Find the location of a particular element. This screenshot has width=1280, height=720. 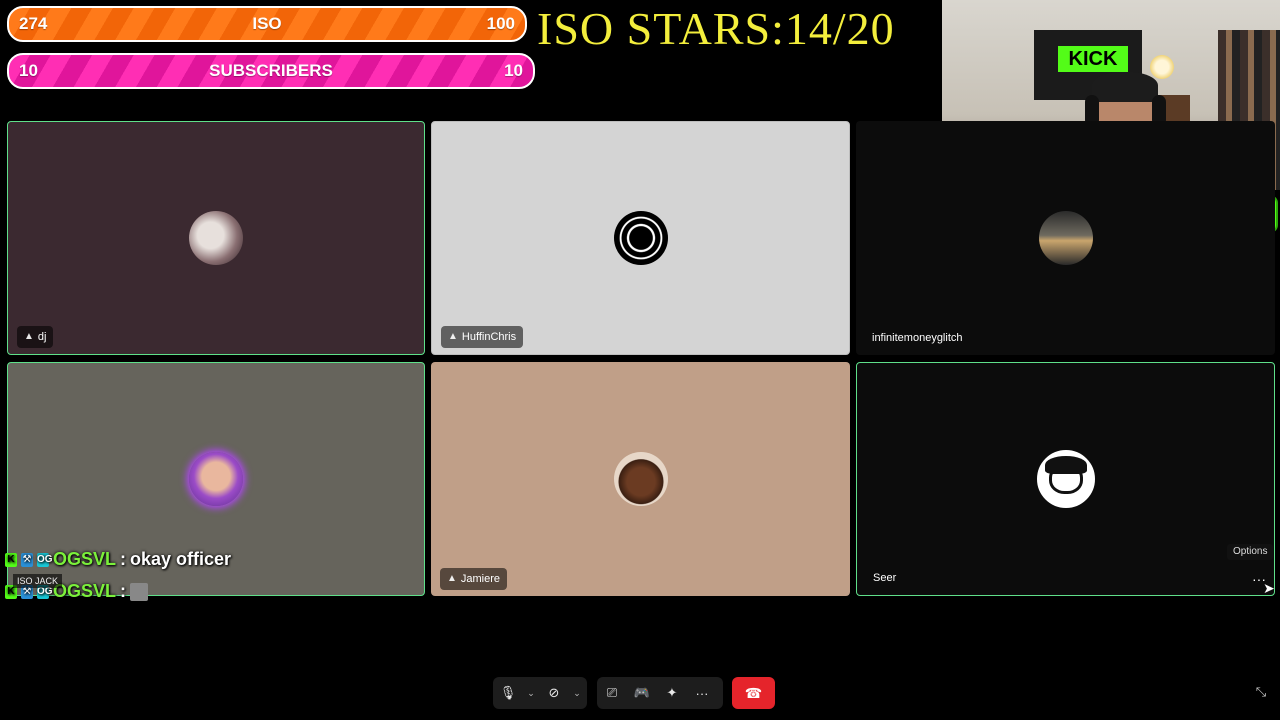

iso-goal-label: ISO is located at coordinates (267, 23).